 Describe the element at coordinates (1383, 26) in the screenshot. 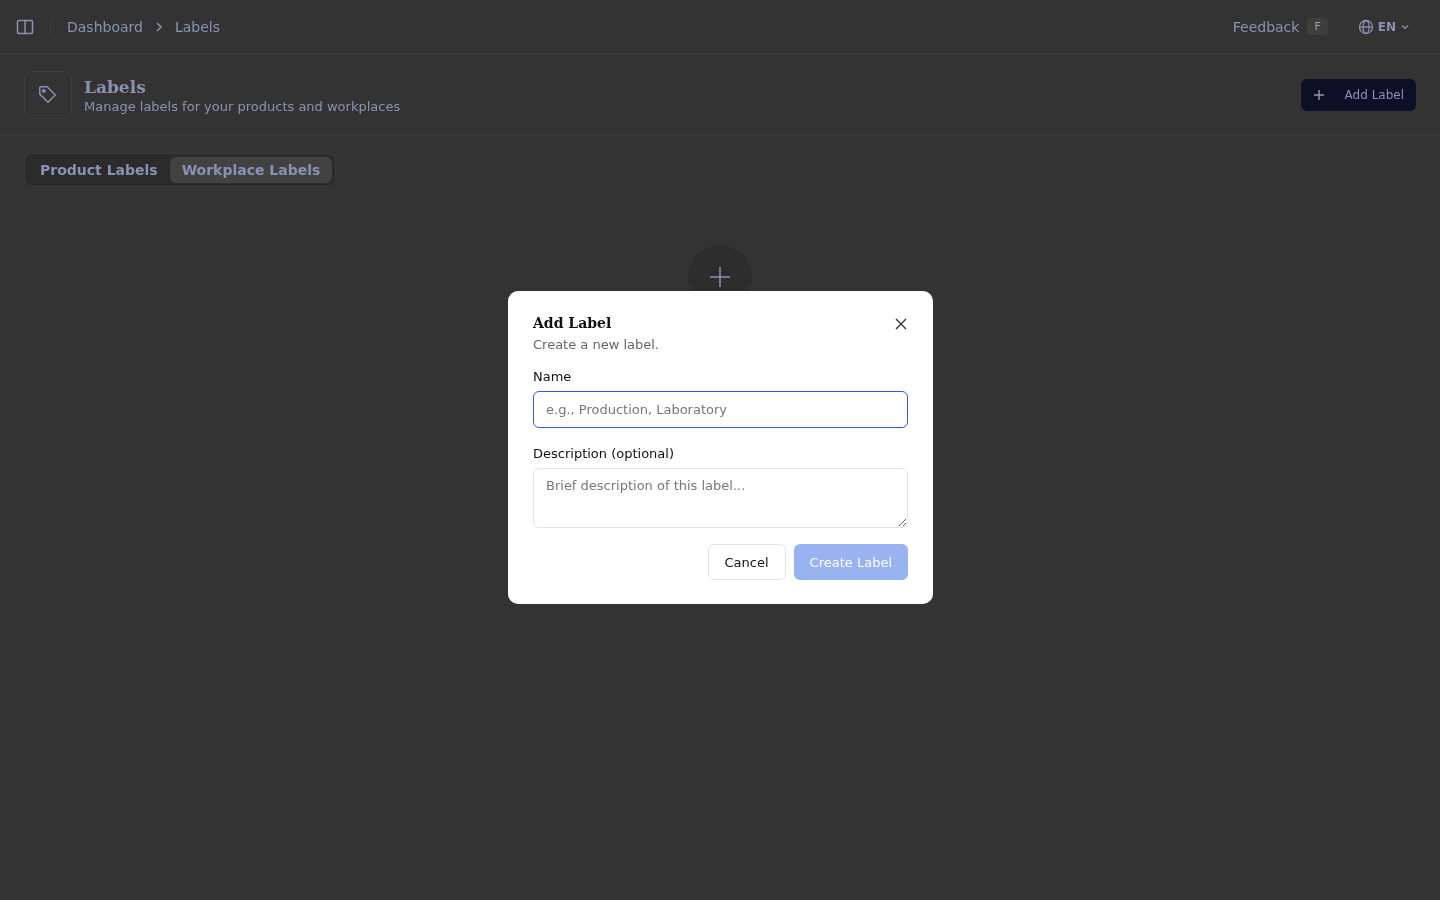

I see `language-button: EN` at that location.